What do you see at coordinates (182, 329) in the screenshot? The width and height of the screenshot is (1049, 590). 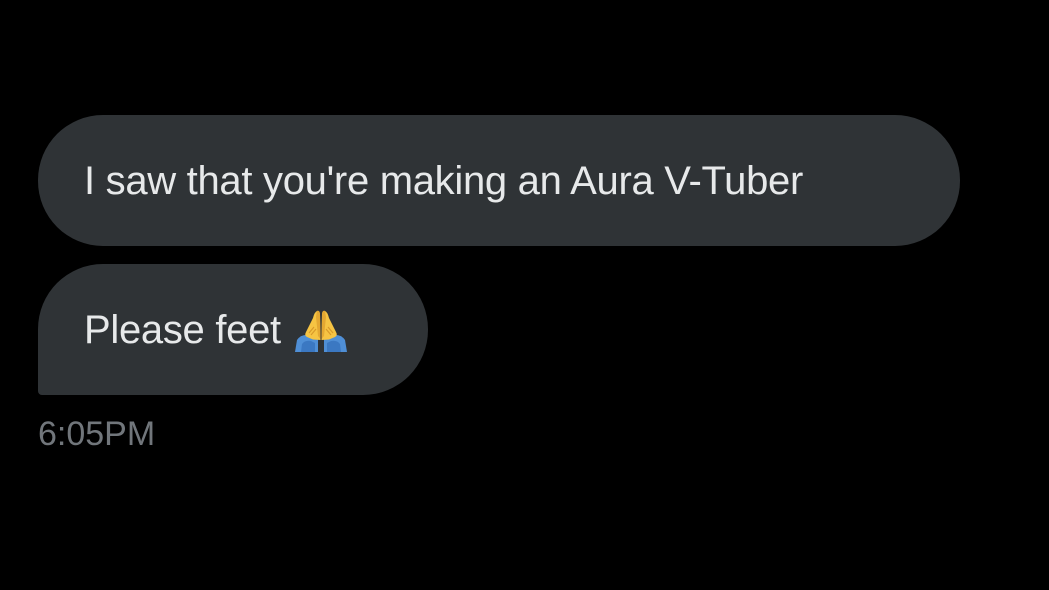 I see `message-text: Please feet` at bounding box center [182, 329].